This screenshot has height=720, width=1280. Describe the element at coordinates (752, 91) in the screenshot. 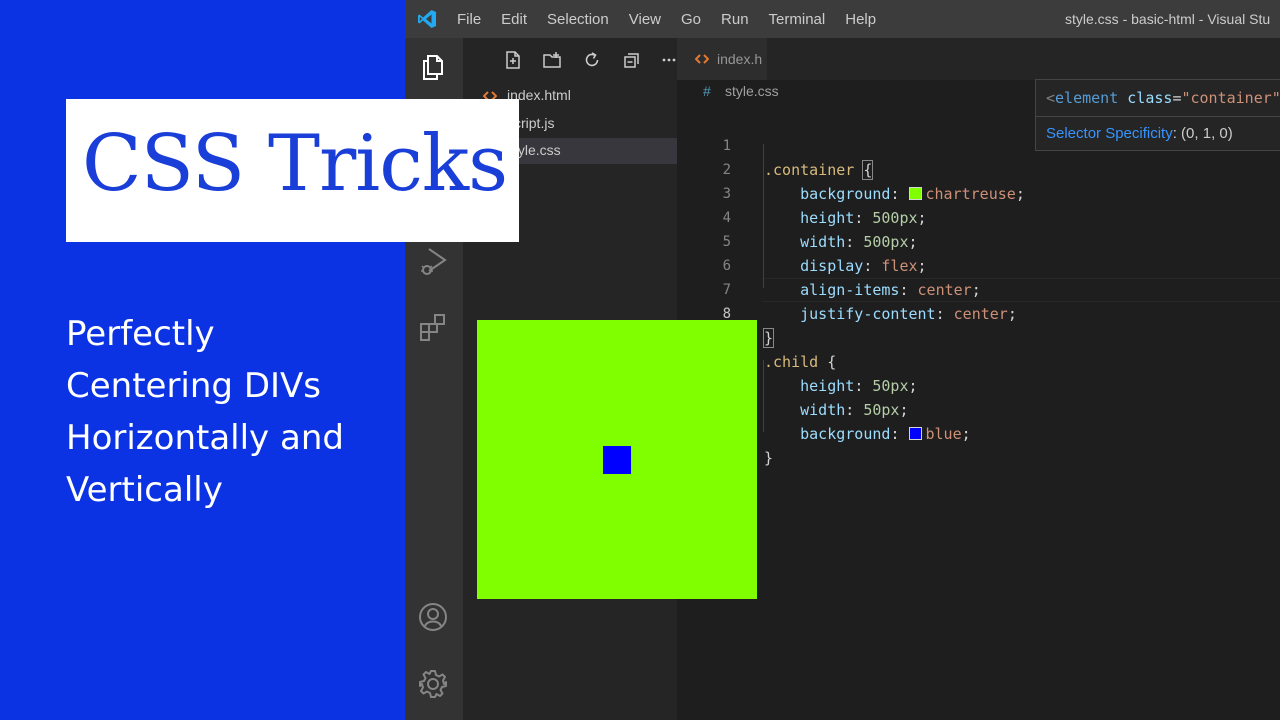

I see `breadcrumb-file: style.css` at that location.